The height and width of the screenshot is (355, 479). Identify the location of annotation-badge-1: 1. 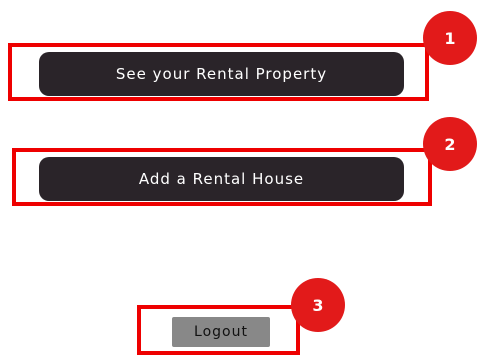
(450, 38).